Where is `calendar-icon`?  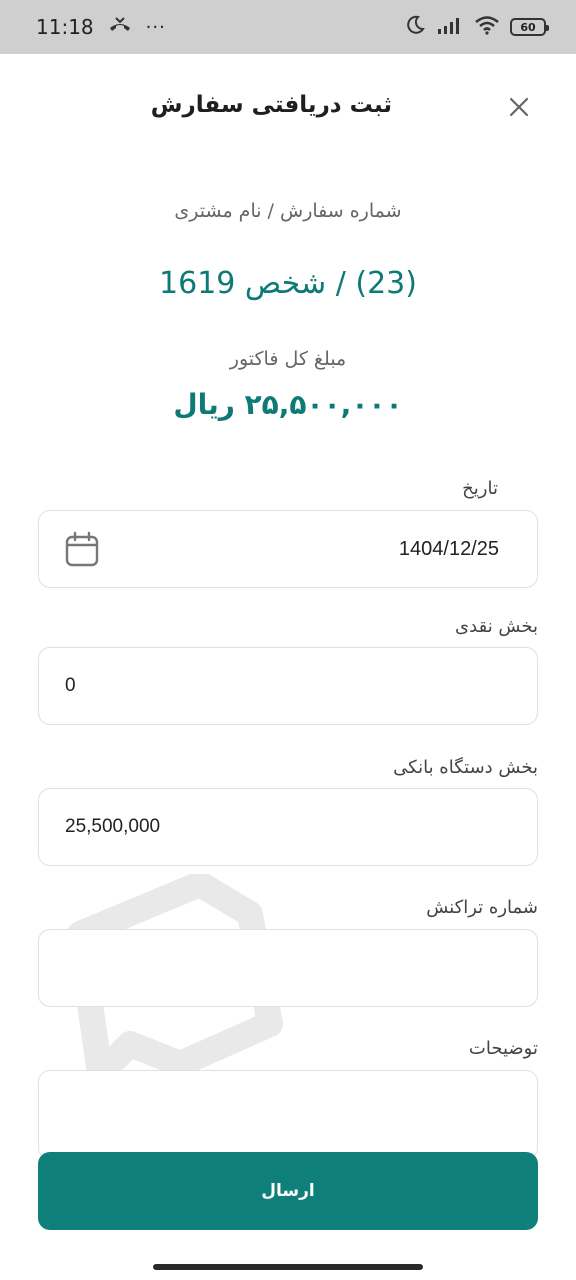
calendar-icon is located at coordinates (82, 549).